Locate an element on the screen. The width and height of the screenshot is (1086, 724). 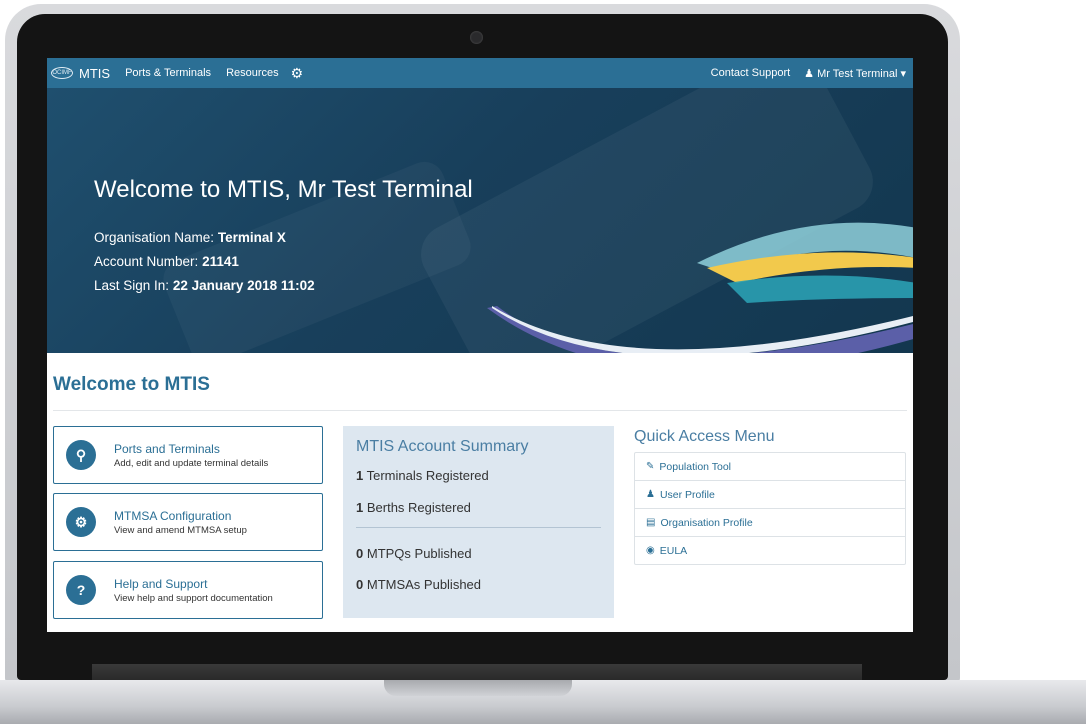
summary-row-berths: 1 Berths Registered is located at coordinates (413, 507).